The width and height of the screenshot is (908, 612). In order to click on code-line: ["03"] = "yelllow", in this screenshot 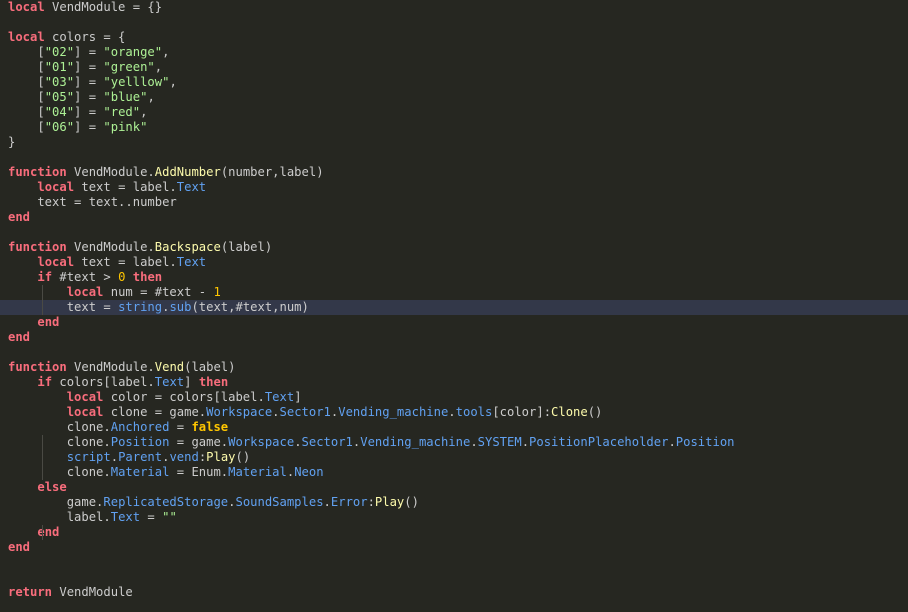, I will do `click(454, 82)`.